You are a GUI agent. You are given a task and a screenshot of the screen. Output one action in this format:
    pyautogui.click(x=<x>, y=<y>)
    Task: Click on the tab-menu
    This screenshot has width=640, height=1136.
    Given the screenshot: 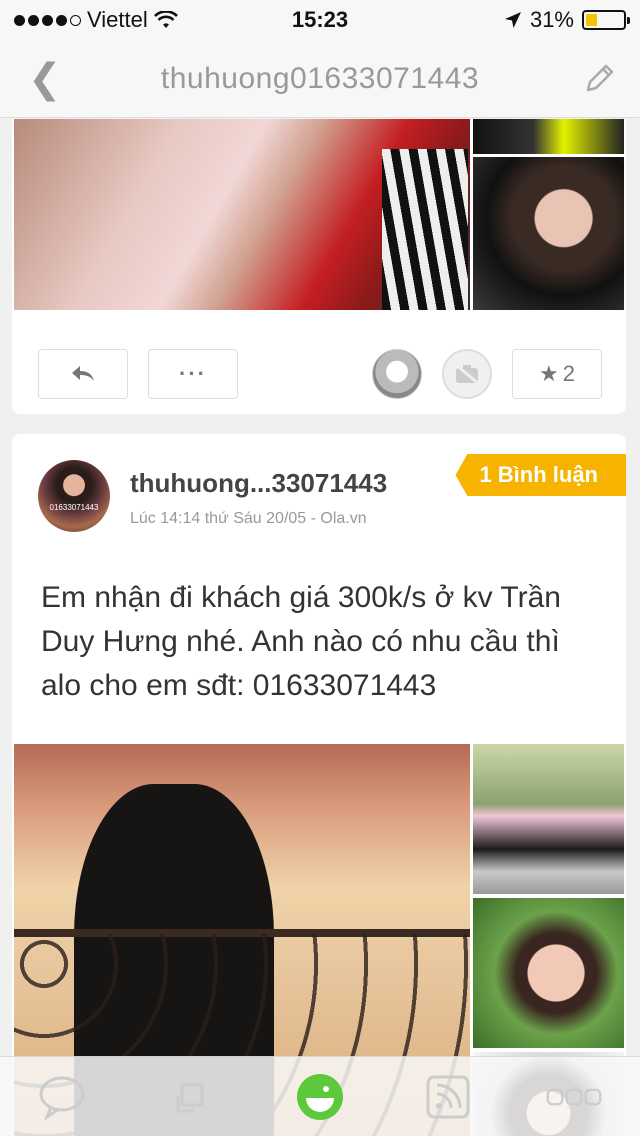 What is the action you would take?
    pyautogui.click(x=574, y=1097)
    